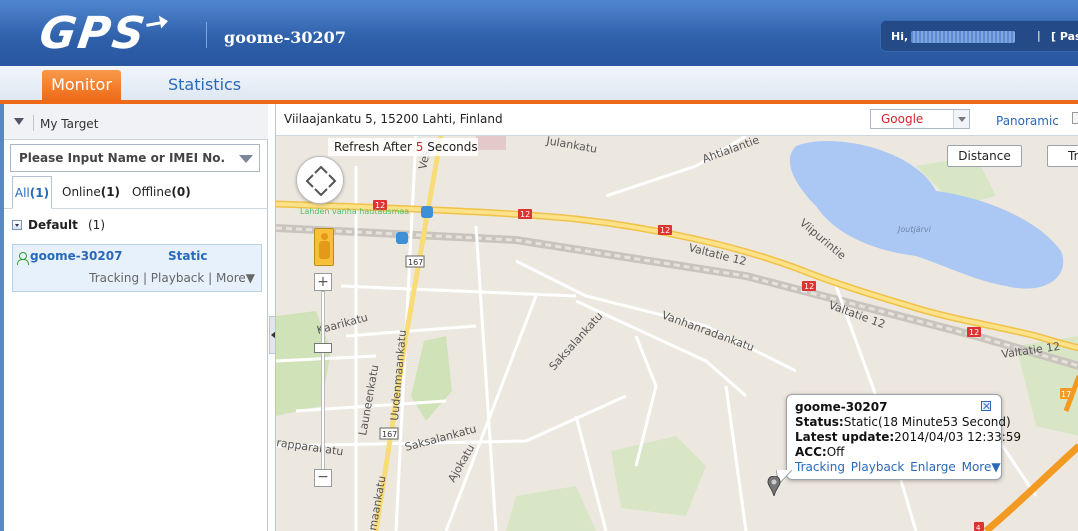 The height and width of the screenshot is (531, 1078). What do you see at coordinates (900, 36) in the screenshot?
I see `user-greeting: Hi,` at bounding box center [900, 36].